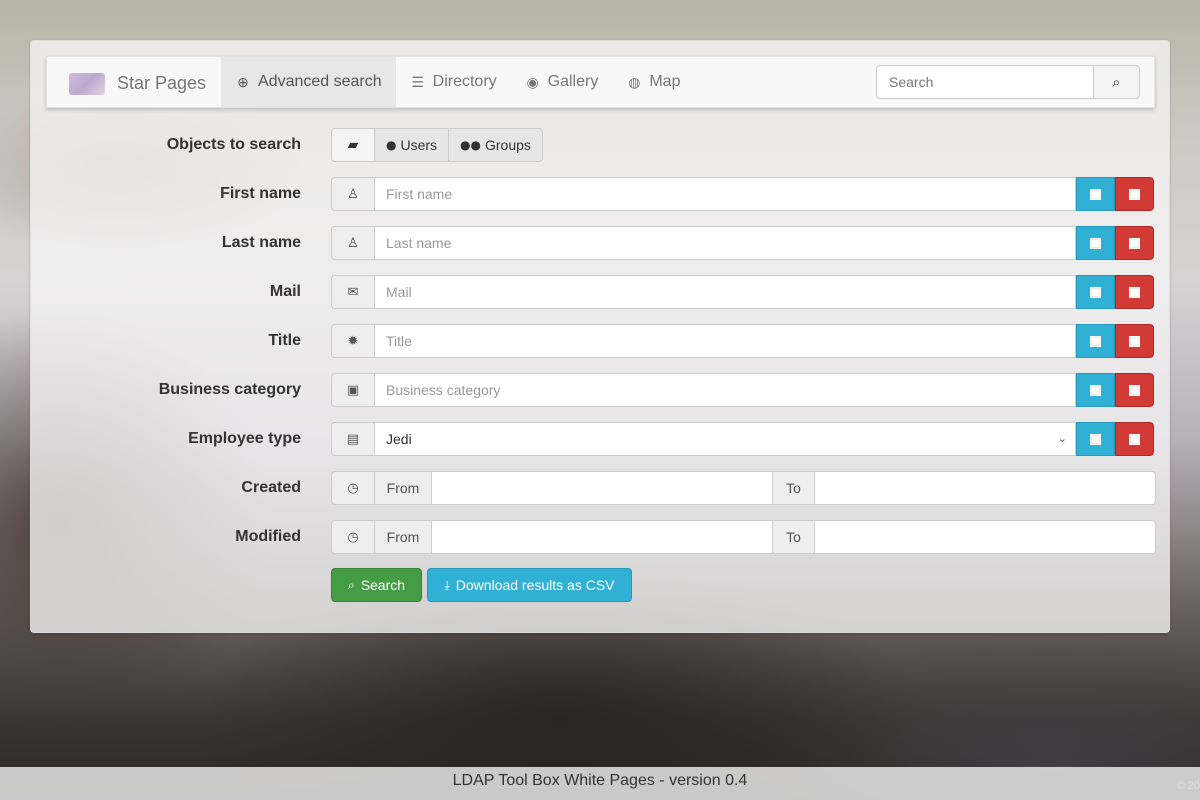 The image size is (1200, 800). Describe the element at coordinates (391, 145) in the screenshot. I see `user-icon: ●` at that location.